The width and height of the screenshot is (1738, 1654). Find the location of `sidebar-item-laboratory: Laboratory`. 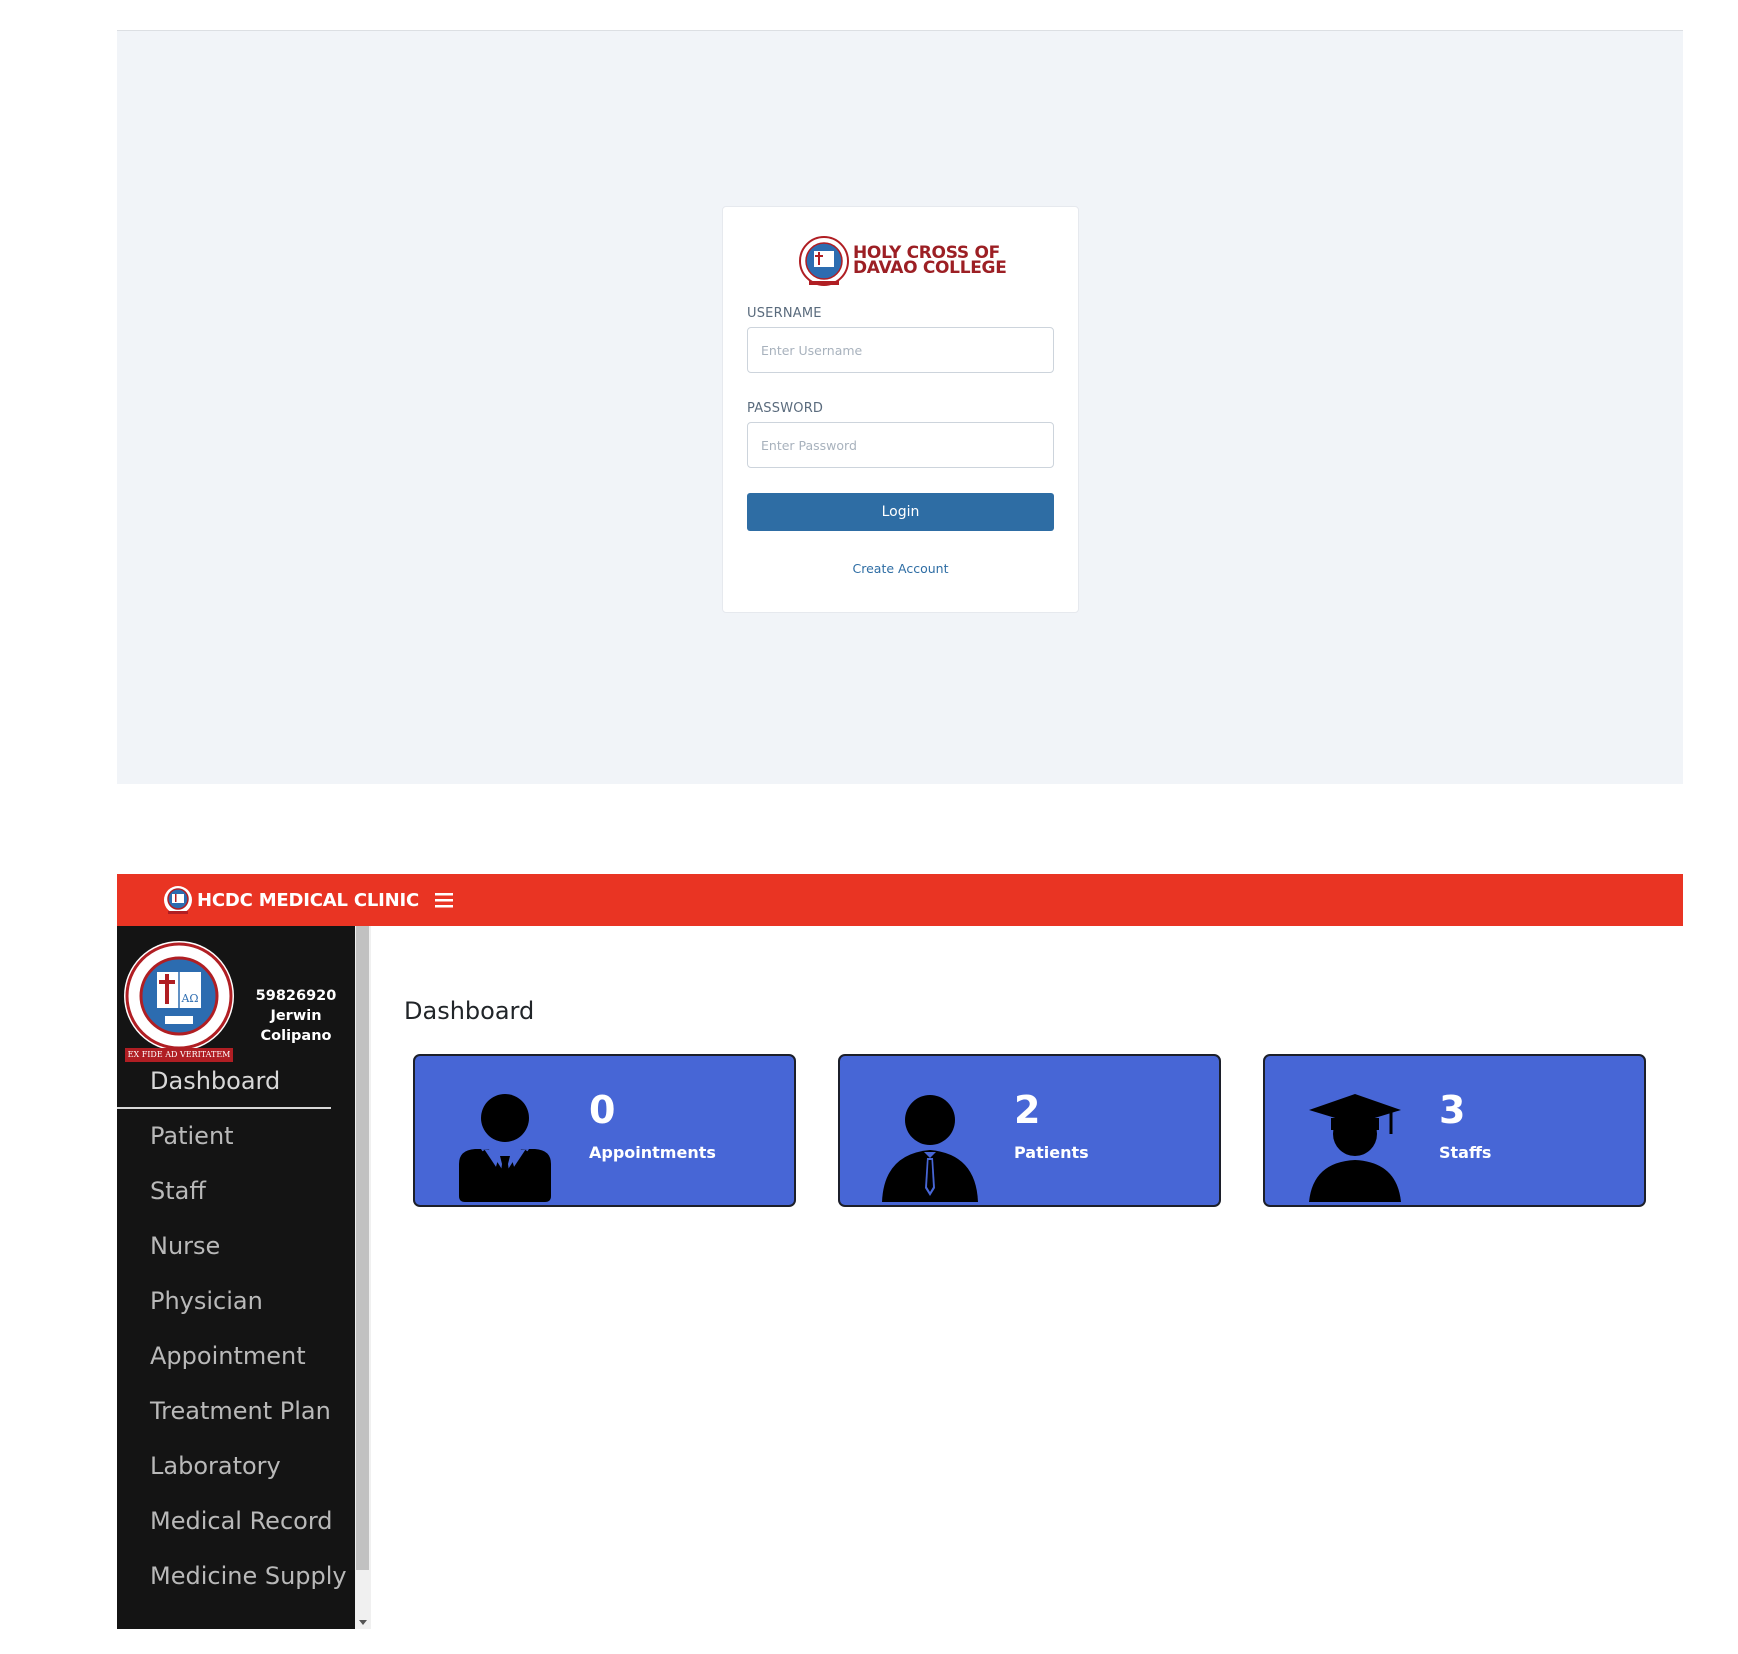

sidebar-item-laboratory: Laboratory is located at coordinates (236, 1466).